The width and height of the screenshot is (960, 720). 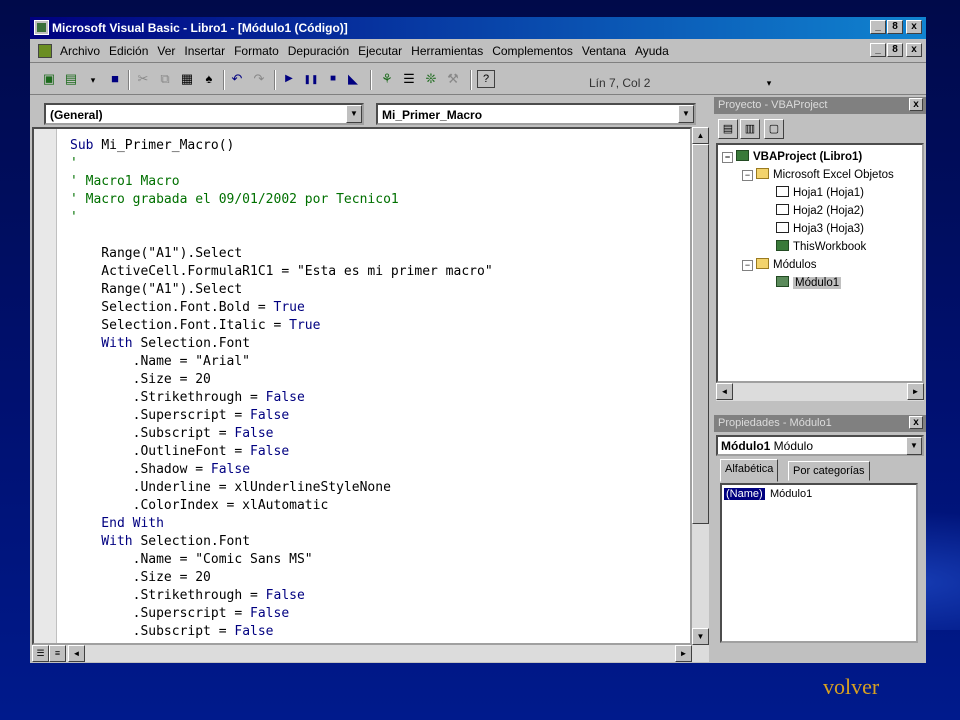 I want to click on object-combo-value: (General), so click(x=76, y=115).